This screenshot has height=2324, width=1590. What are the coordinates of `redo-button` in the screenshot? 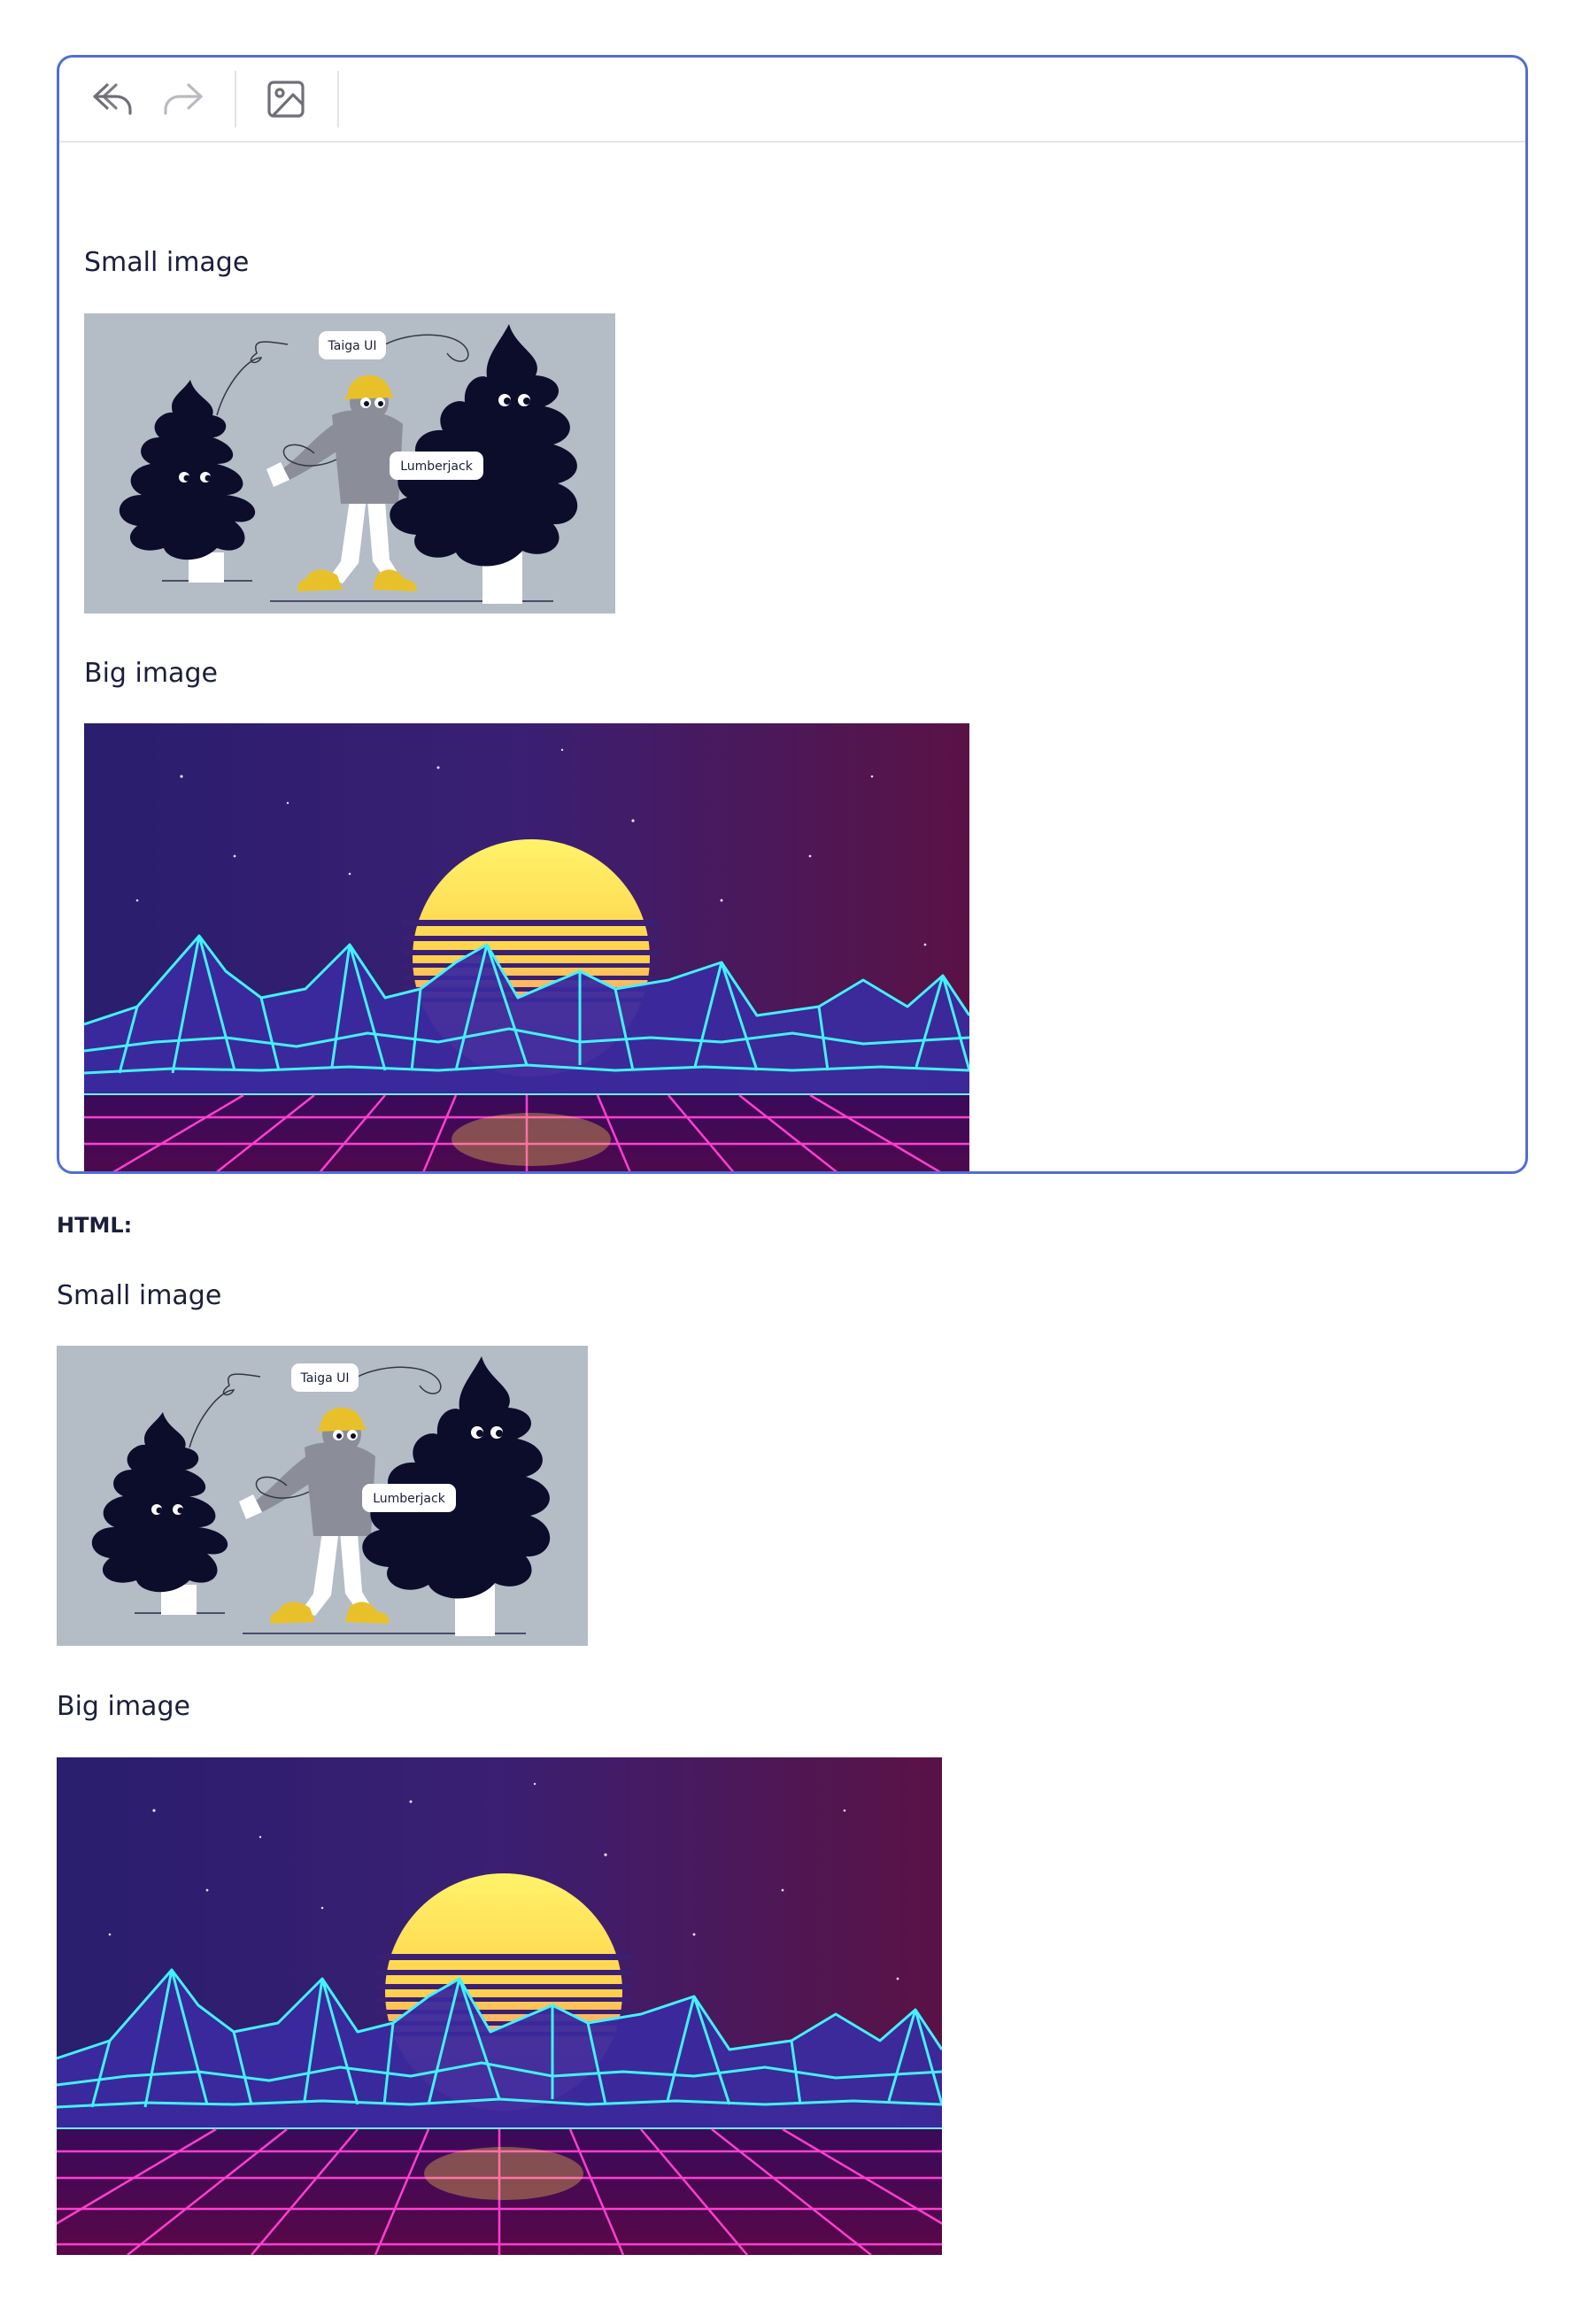 It's located at (183, 99).